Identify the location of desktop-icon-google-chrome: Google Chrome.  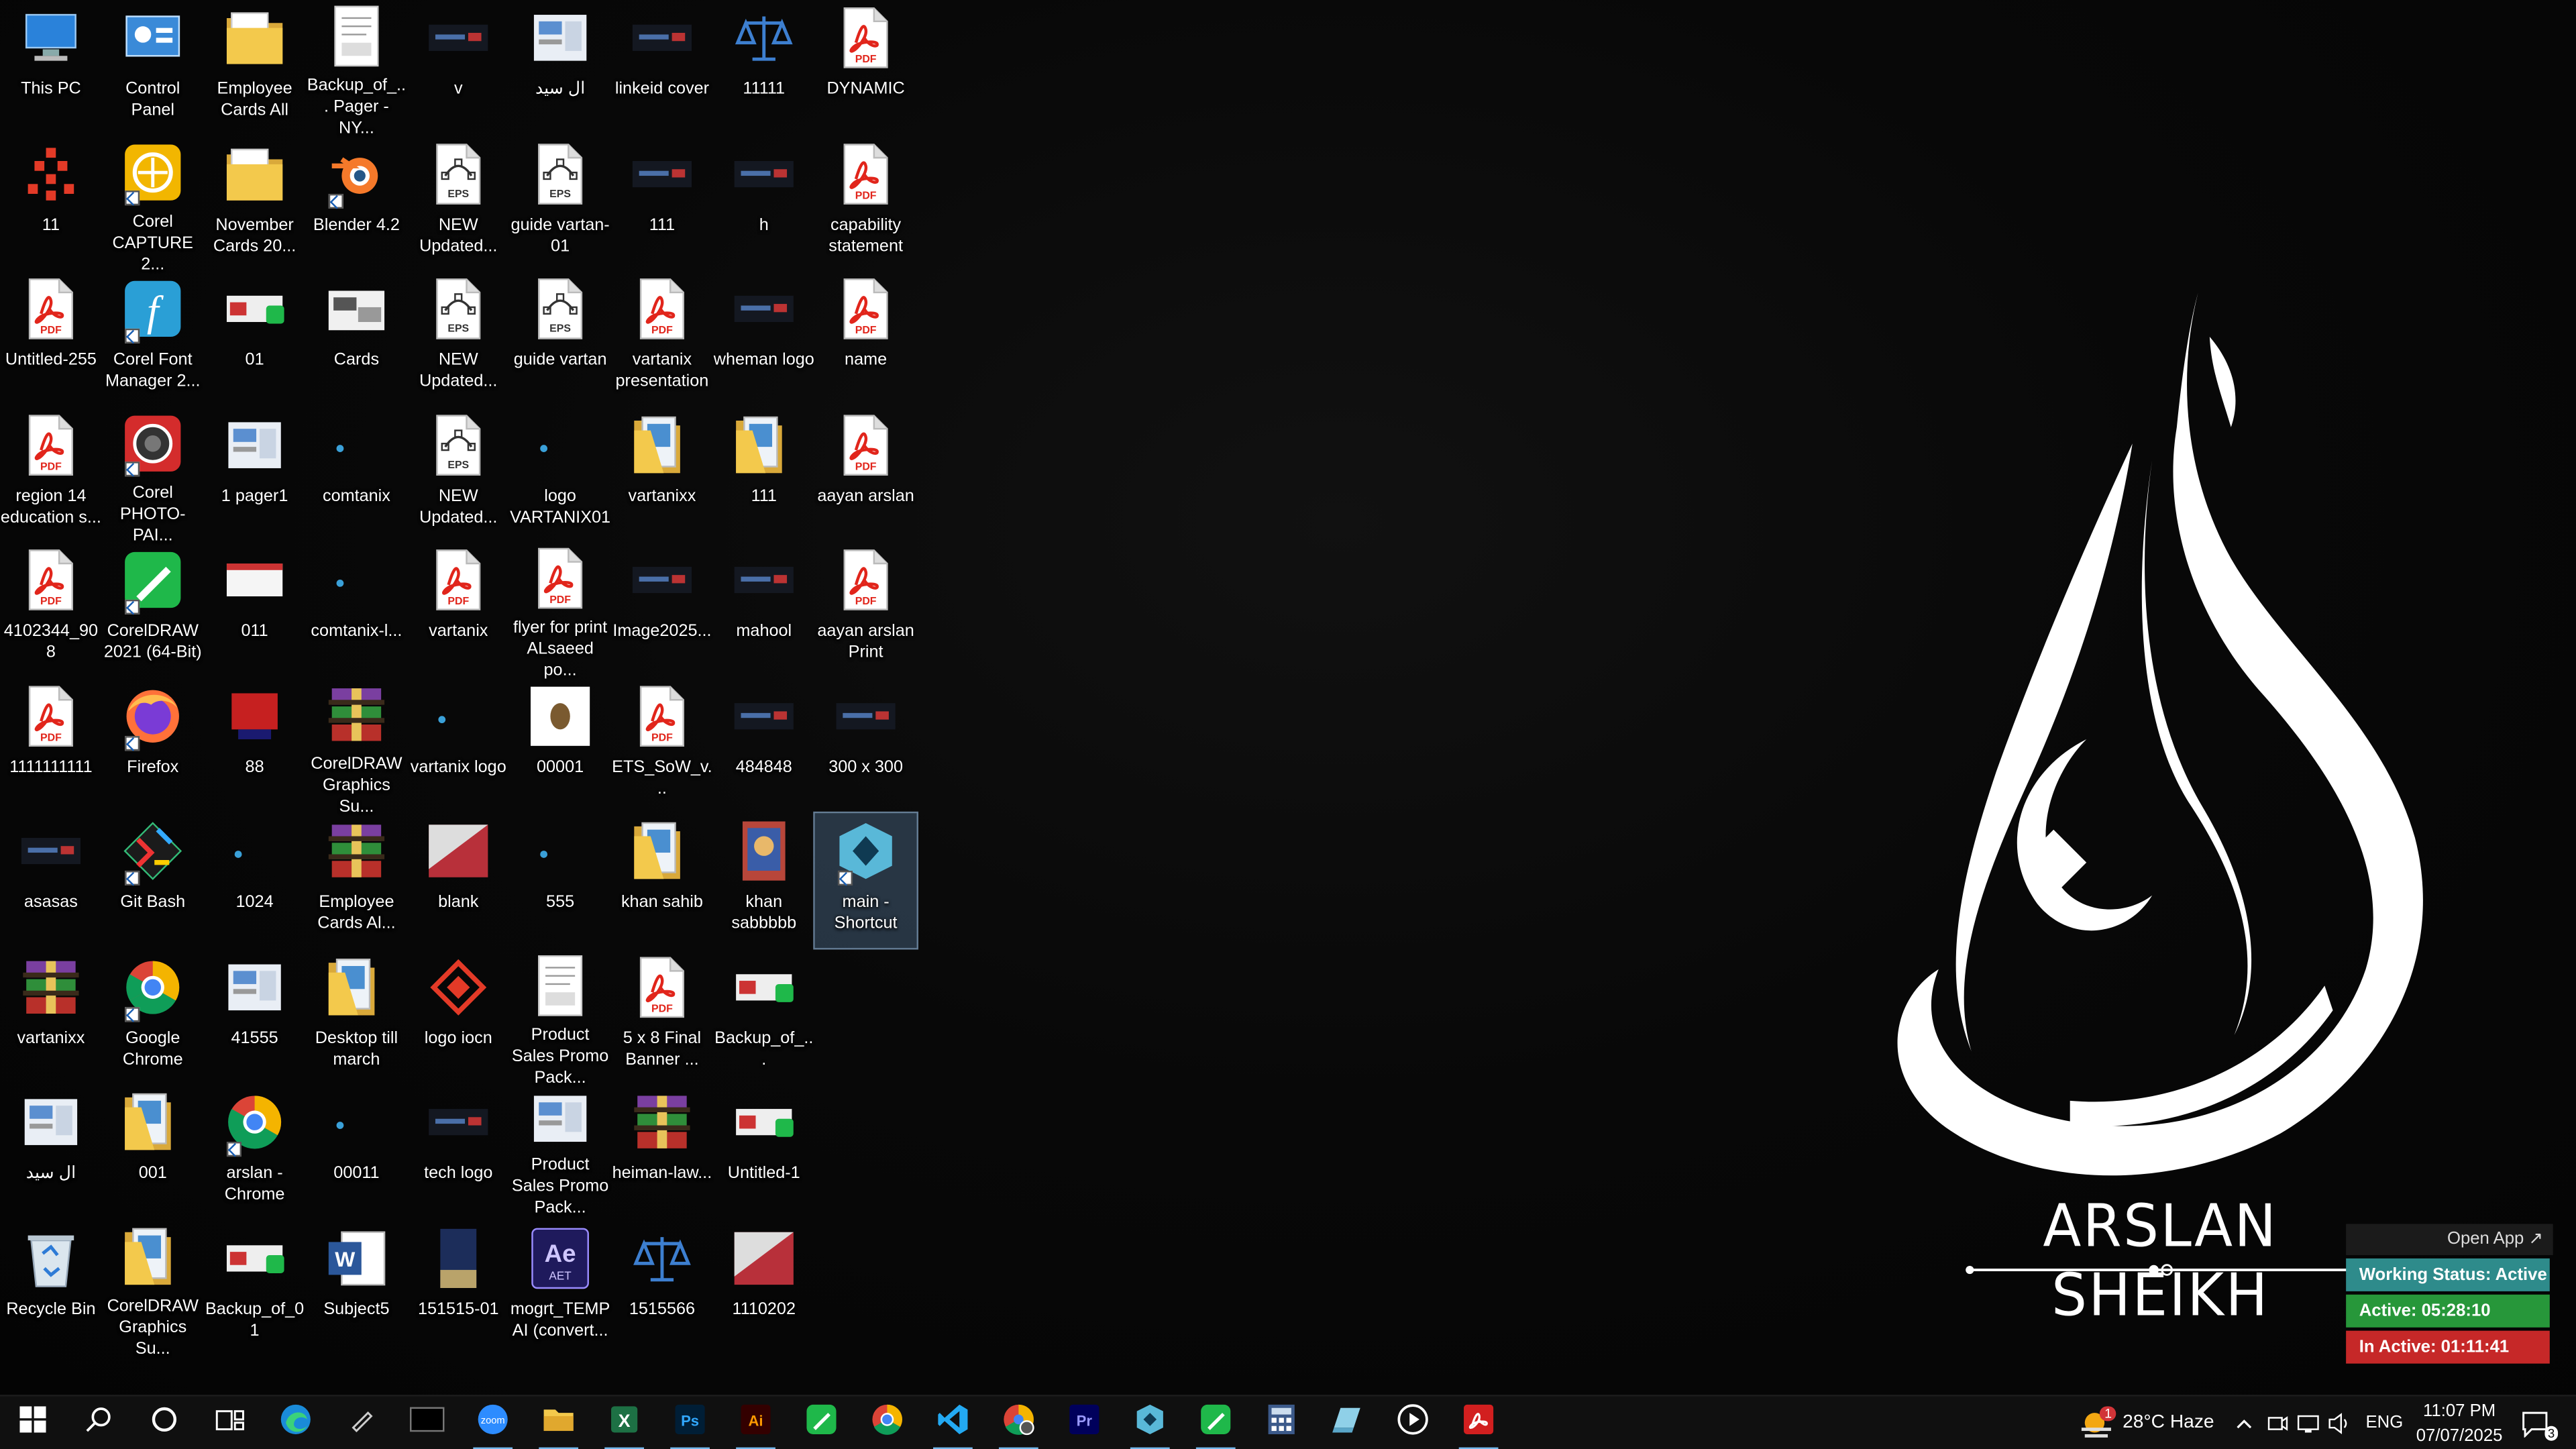
(153, 1016).